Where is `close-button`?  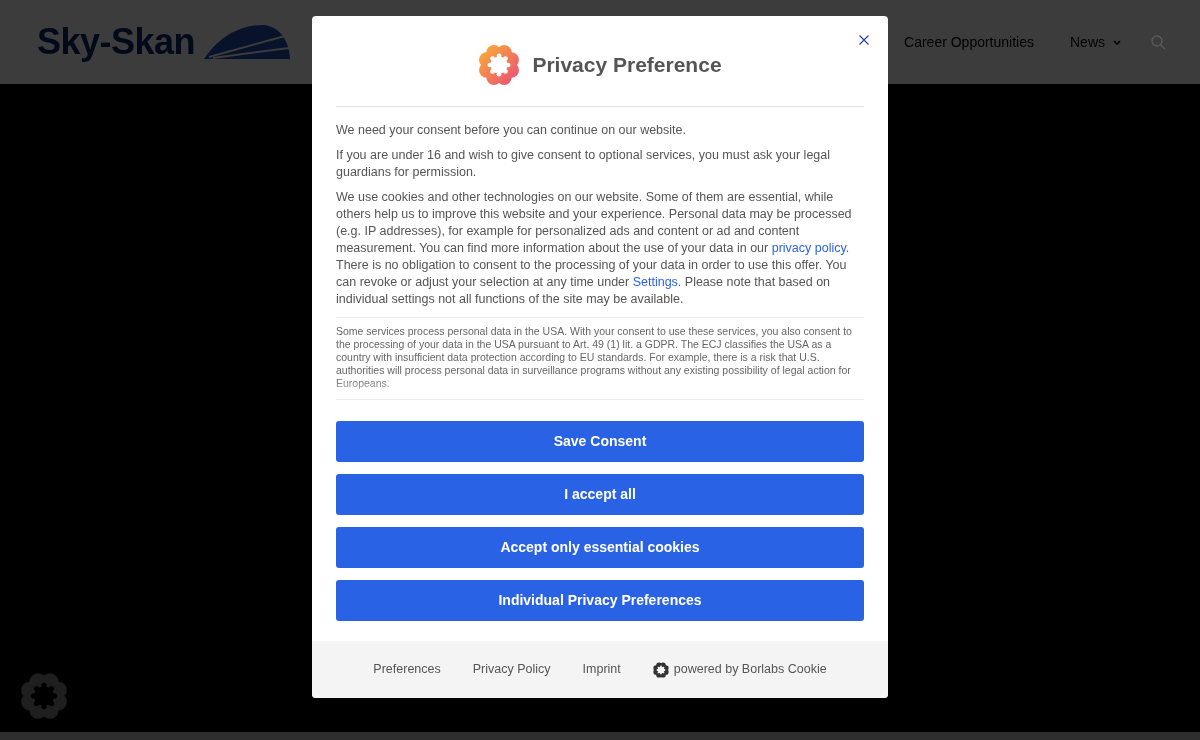
close-button is located at coordinates (864, 40).